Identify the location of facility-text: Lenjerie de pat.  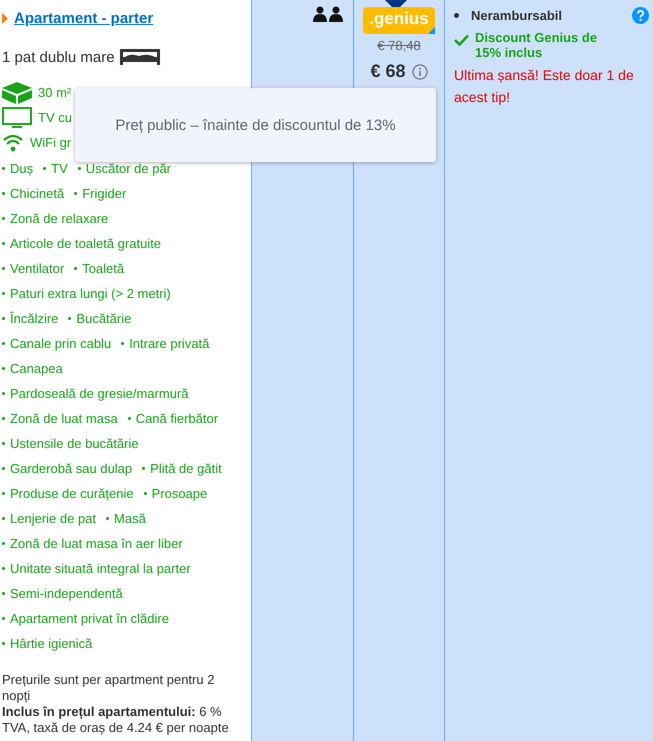
(53, 518).